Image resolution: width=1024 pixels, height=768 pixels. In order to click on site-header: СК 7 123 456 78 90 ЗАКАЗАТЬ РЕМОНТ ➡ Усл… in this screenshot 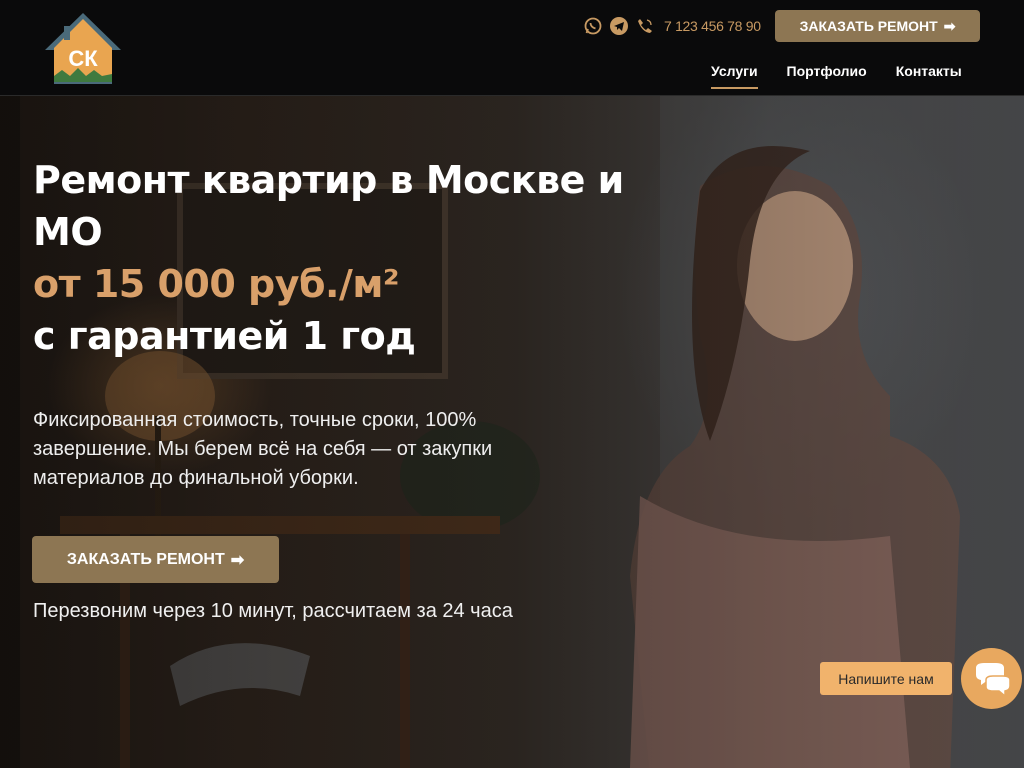, I will do `click(512, 48)`.